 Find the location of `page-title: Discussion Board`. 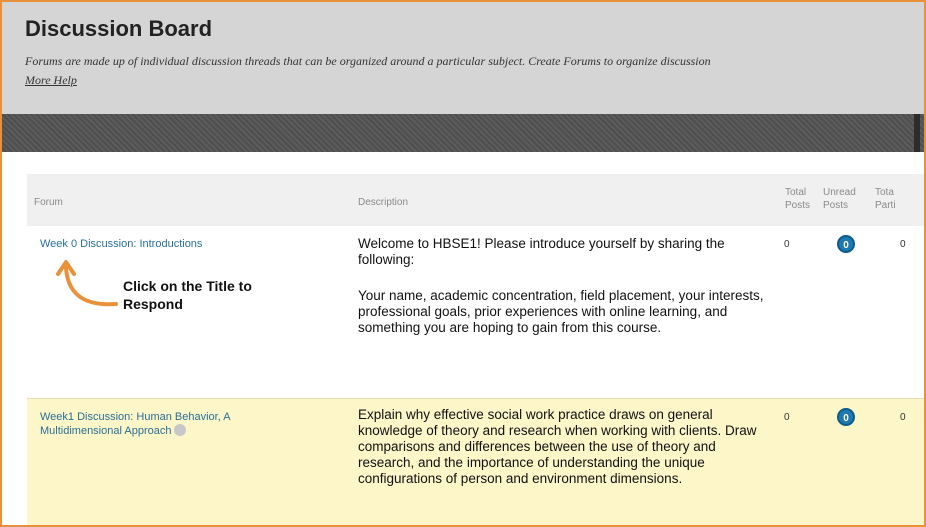

page-title: Discussion Board is located at coordinates (119, 28).